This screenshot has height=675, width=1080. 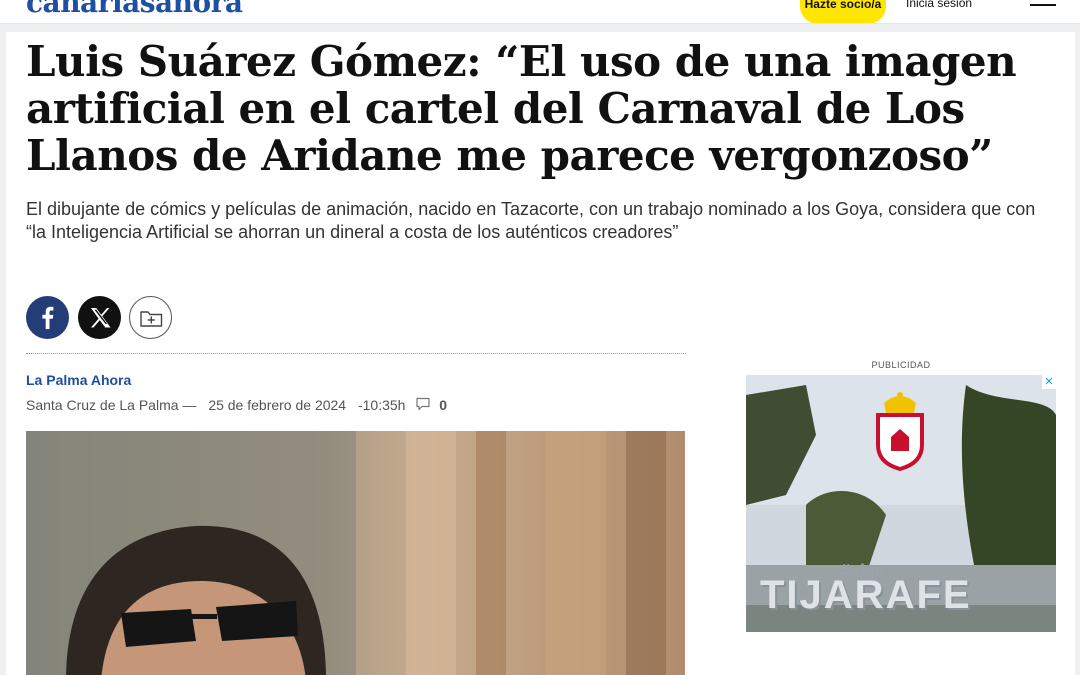 What do you see at coordinates (78, 380) in the screenshot?
I see `author-link: La Palma Ahora` at bounding box center [78, 380].